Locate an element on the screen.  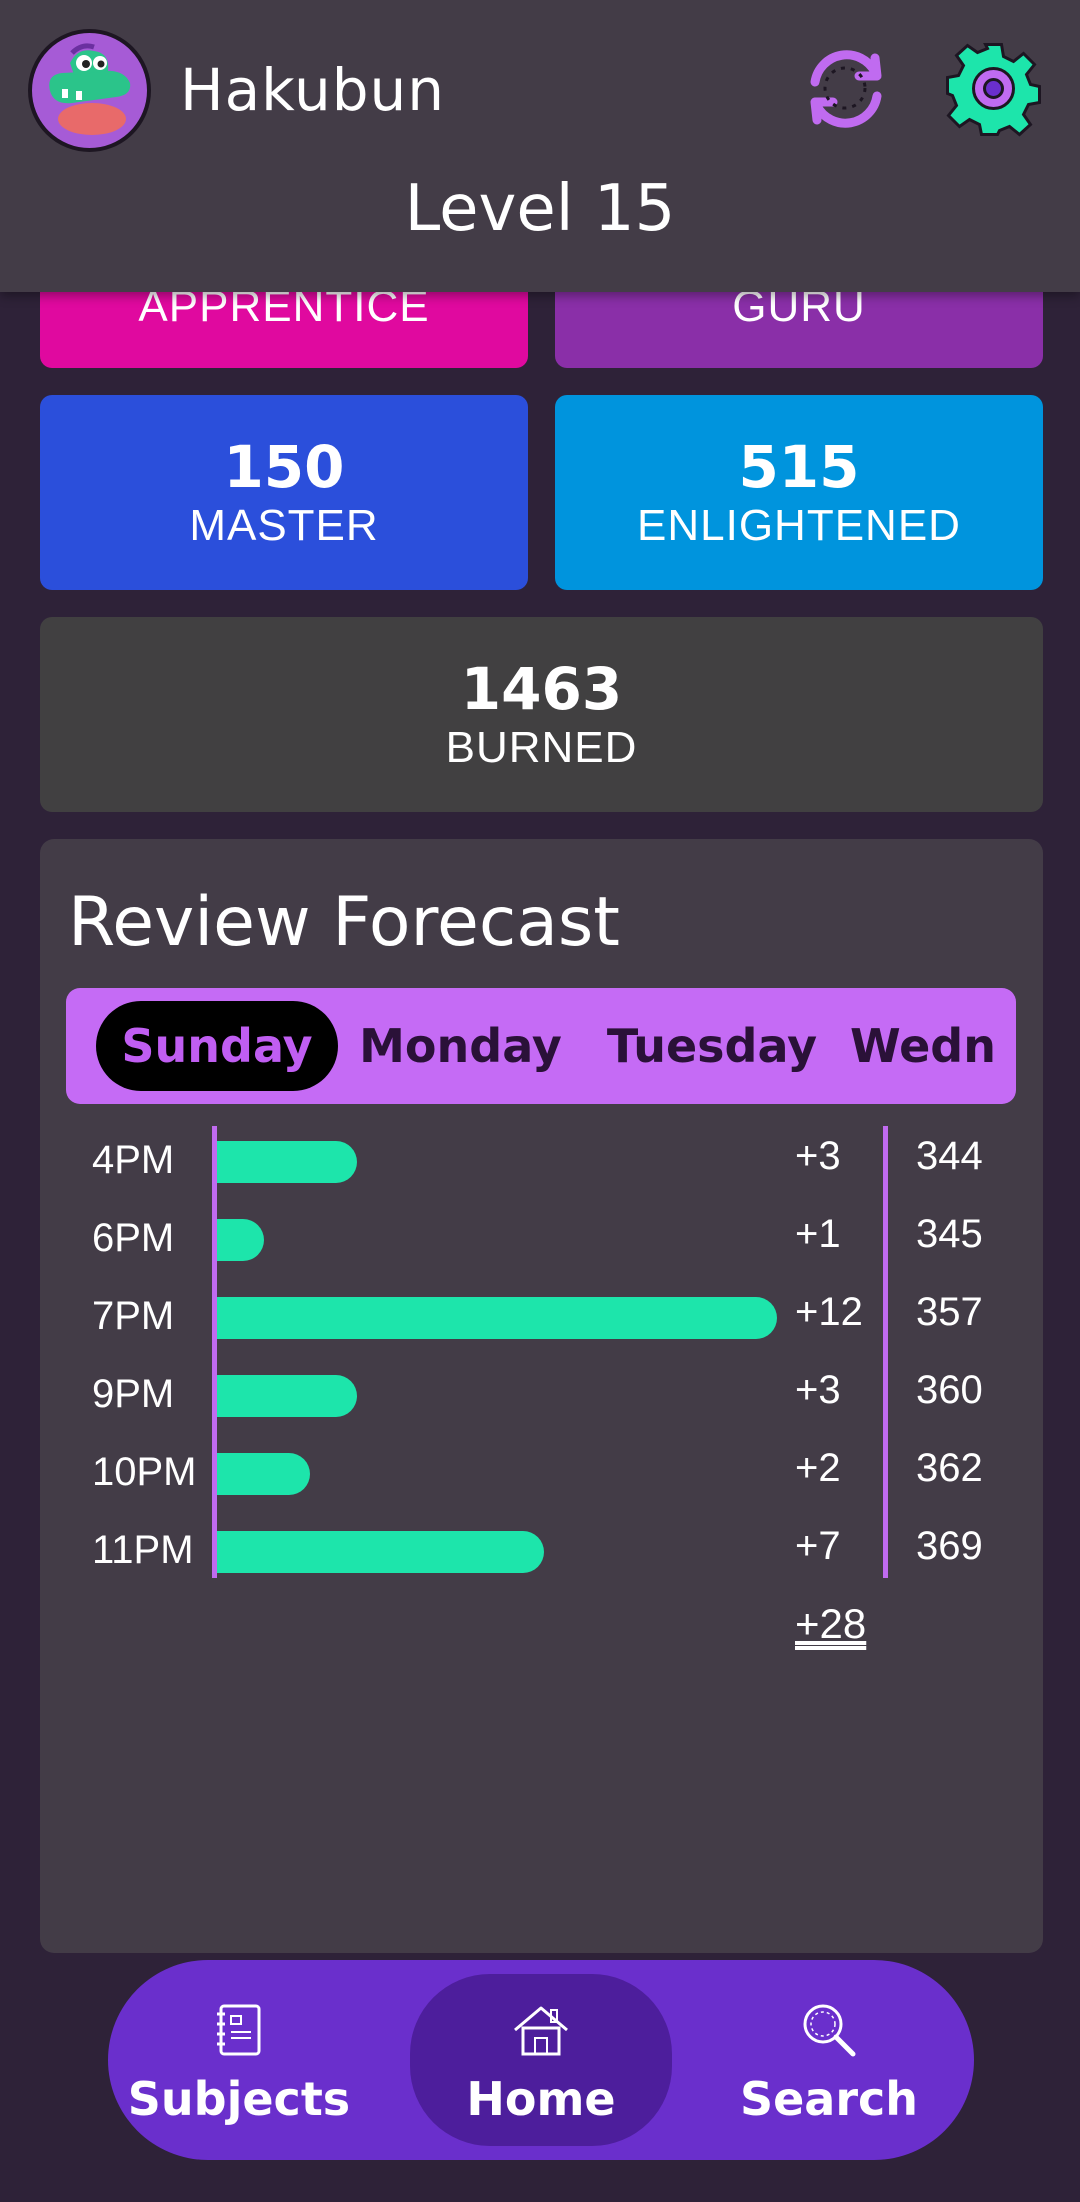
forecast-row: 11PM +7 369 is located at coordinates (541, 1555).